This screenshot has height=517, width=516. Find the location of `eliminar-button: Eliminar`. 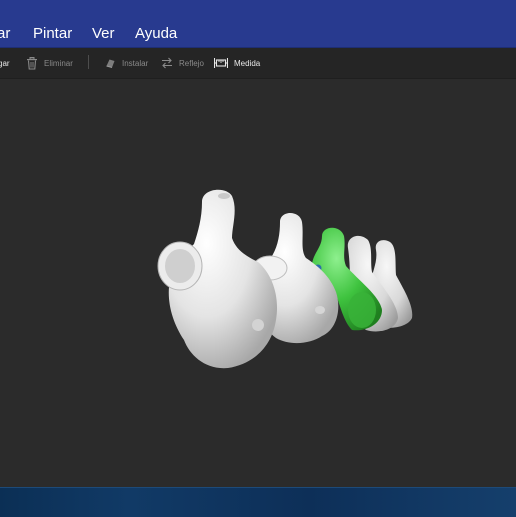

eliminar-button: Eliminar is located at coordinates (49, 63).